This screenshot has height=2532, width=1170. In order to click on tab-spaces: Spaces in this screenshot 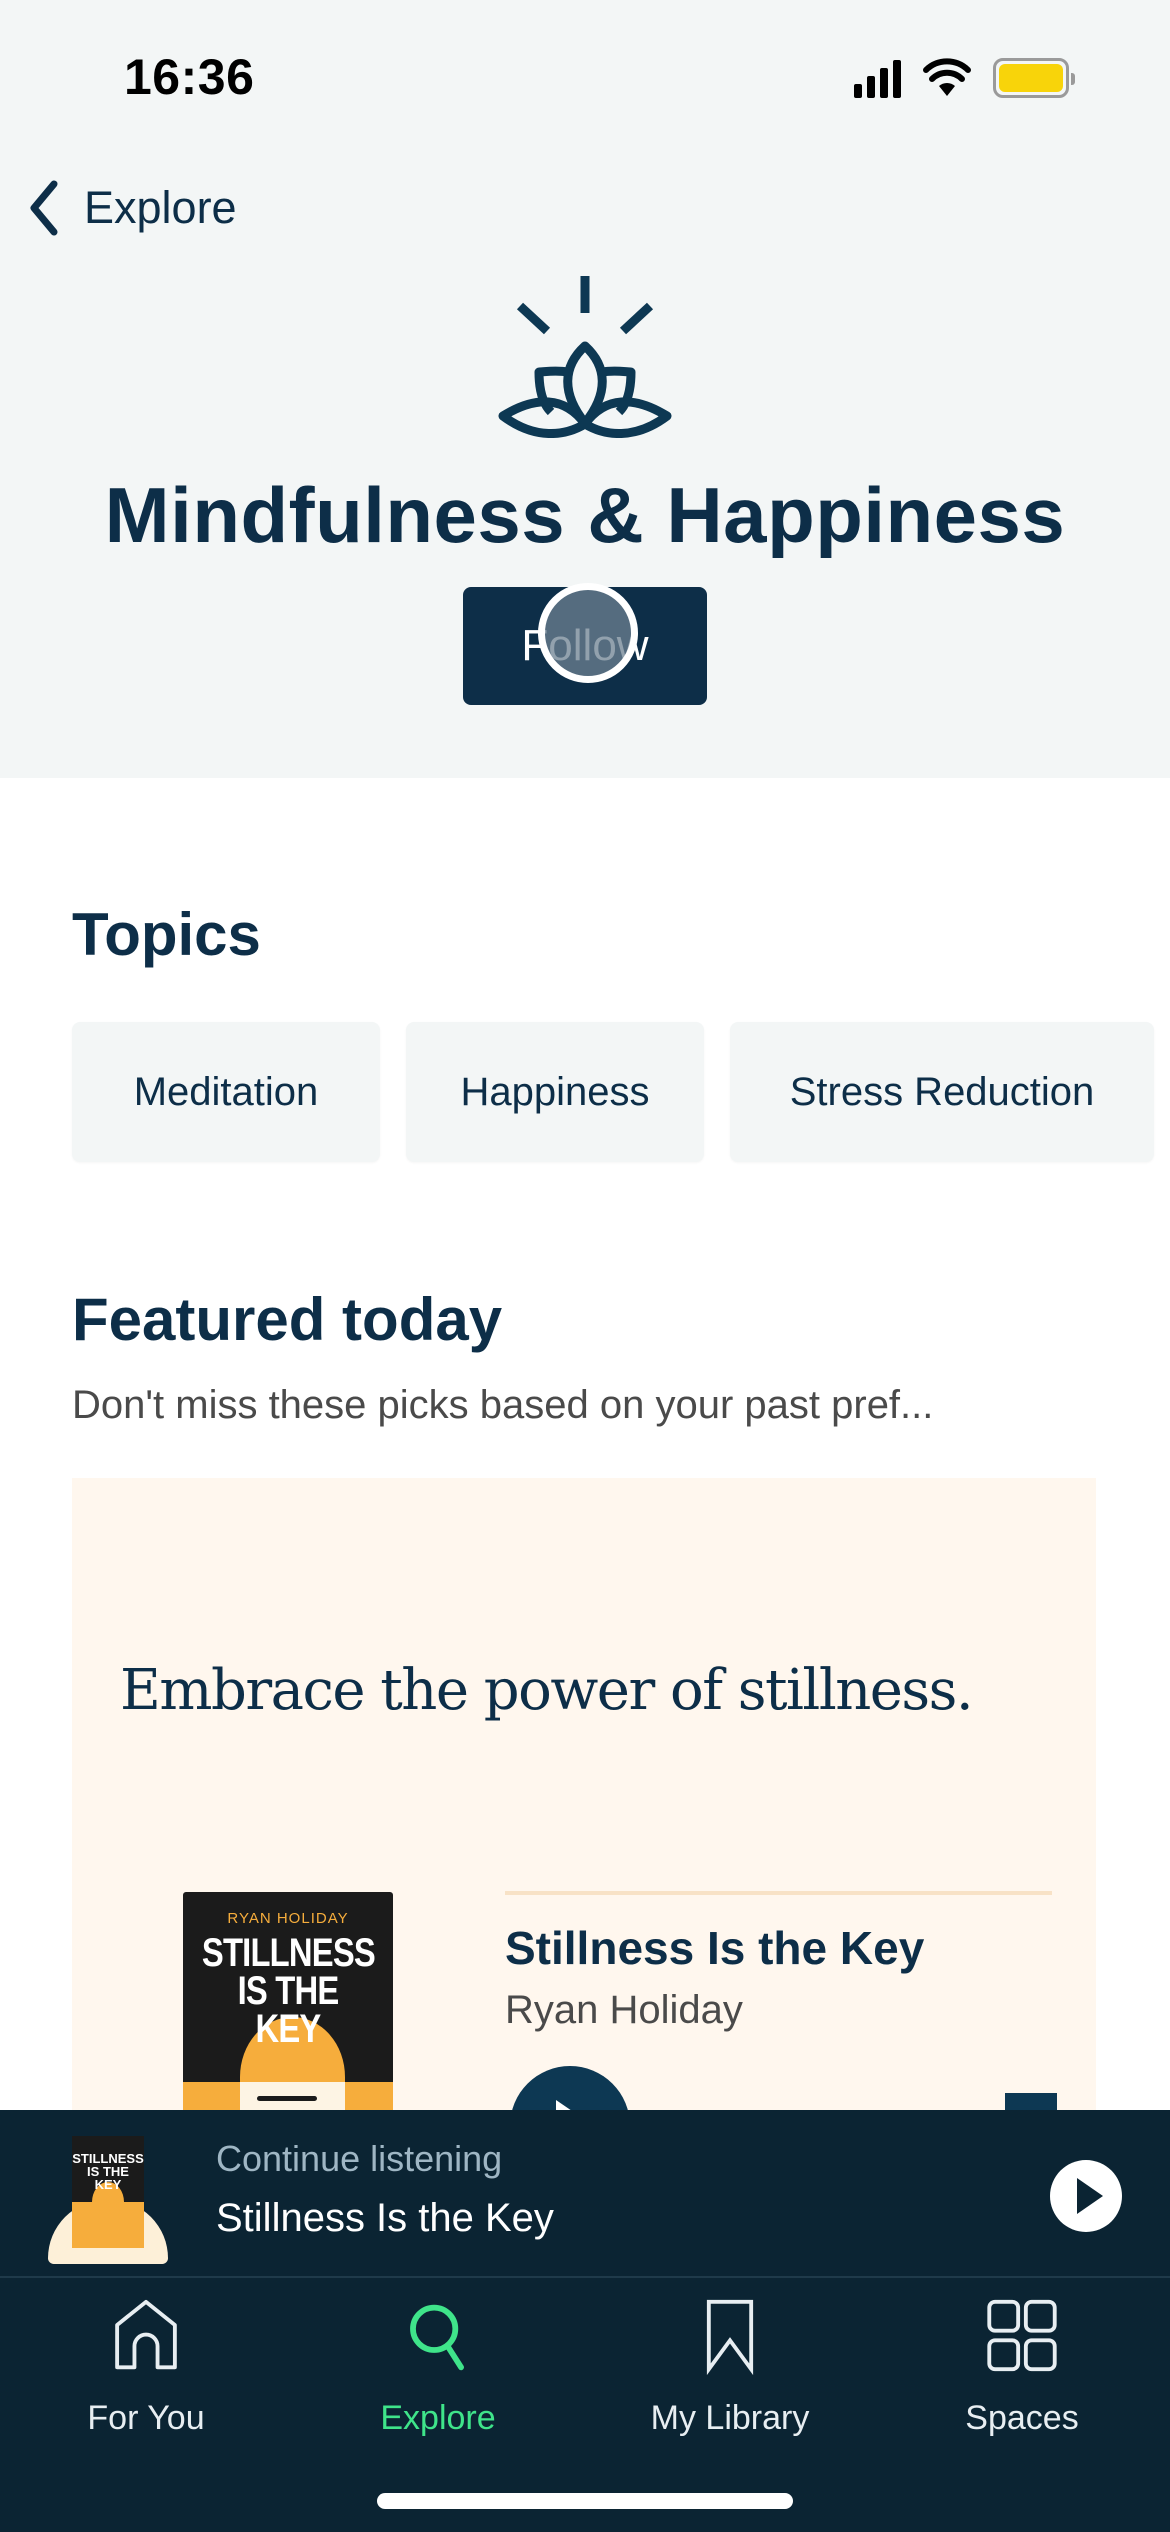, I will do `click(1022, 2368)`.